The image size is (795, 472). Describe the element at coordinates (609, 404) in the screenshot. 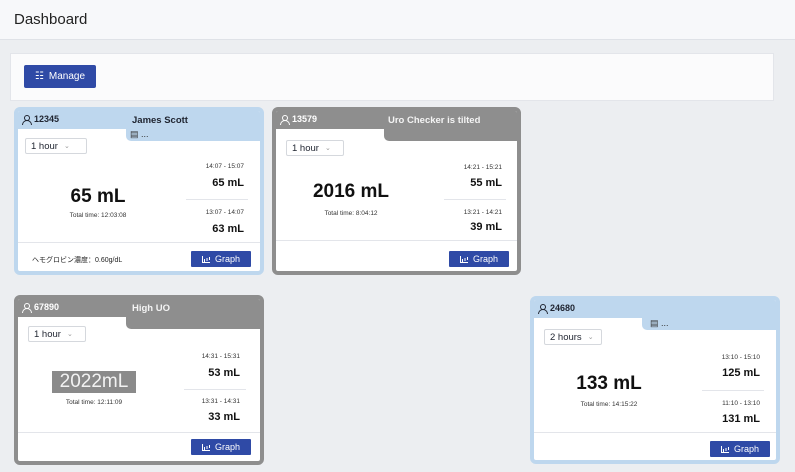

I see `total-time: Total time: 14:15:22` at that location.